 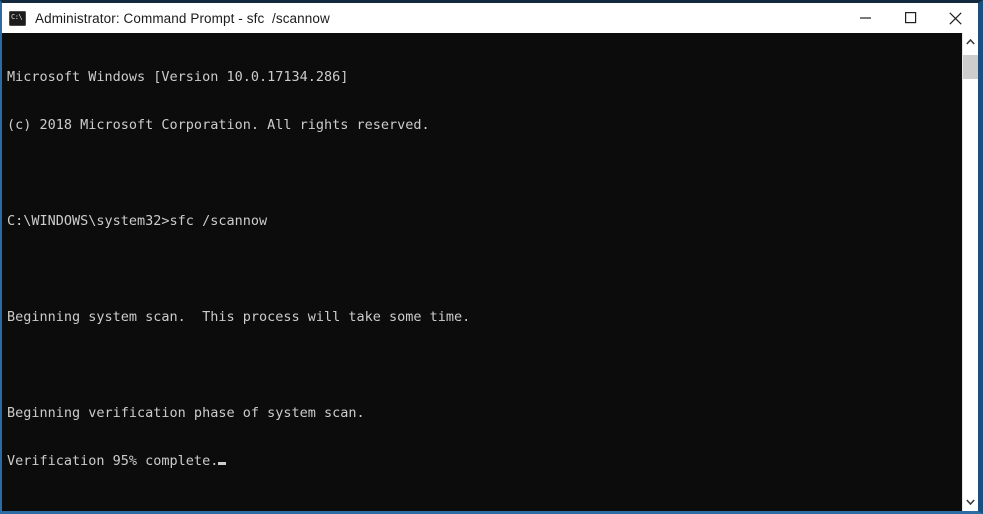 I want to click on console-line-with-cursor: Verification 95% complete., so click(x=484, y=461).